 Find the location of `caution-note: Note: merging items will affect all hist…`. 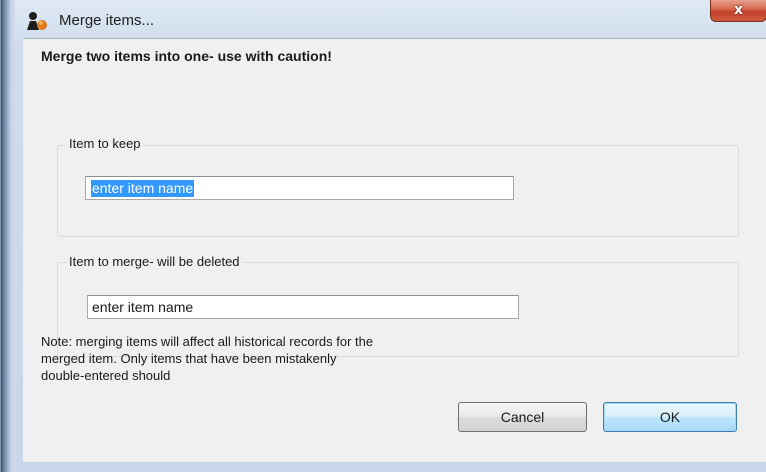

caution-note: Note: merging items will affect all hist… is located at coordinates (207, 358).